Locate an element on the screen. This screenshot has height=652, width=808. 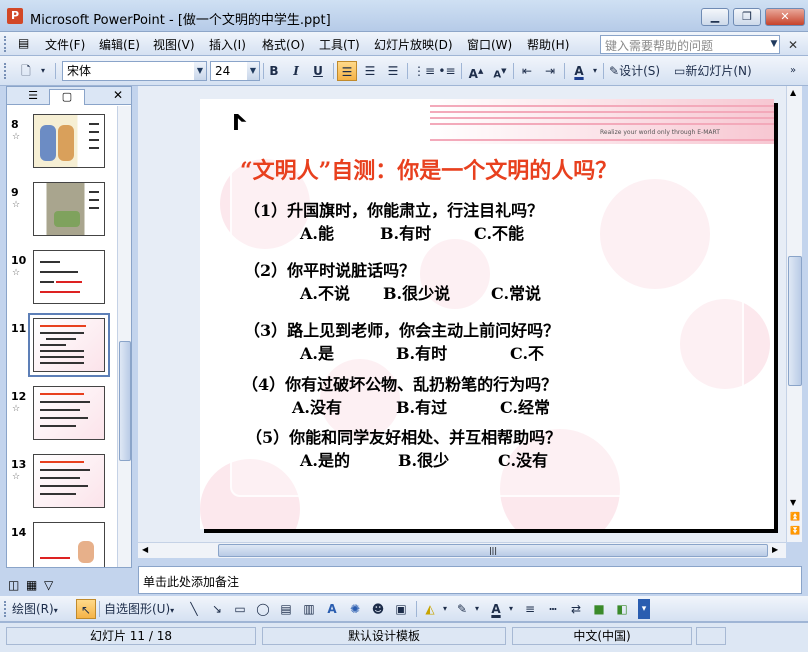
select-objects-icon: ↖ is located at coordinates (86, 609).